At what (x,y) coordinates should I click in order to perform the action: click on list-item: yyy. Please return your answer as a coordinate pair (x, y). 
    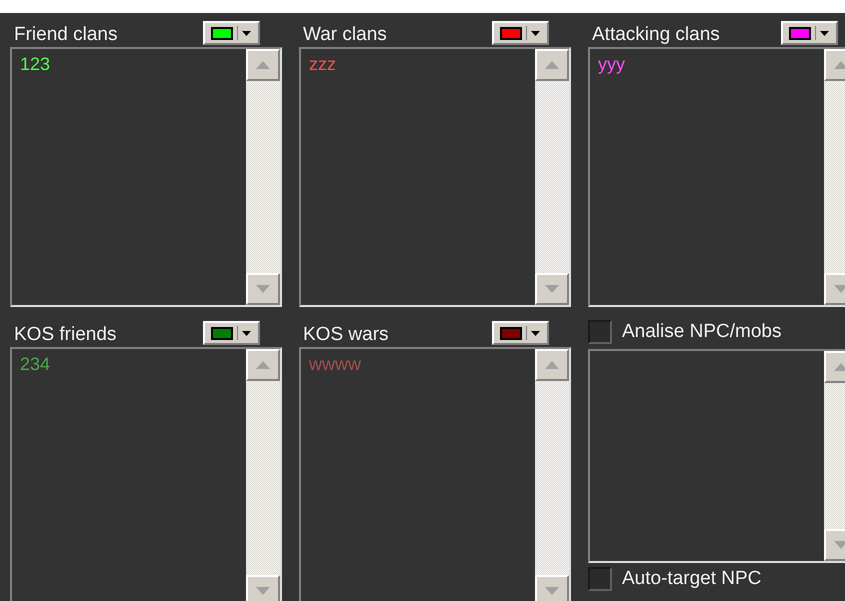
    Looking at the image, I should click on (707, 64).